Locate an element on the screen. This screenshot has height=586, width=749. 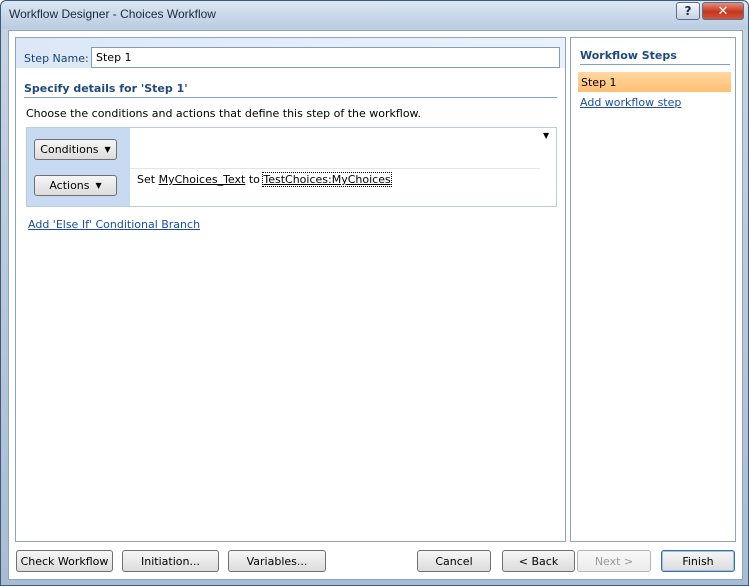
help-button: ? is located at coordinates (688, 11).